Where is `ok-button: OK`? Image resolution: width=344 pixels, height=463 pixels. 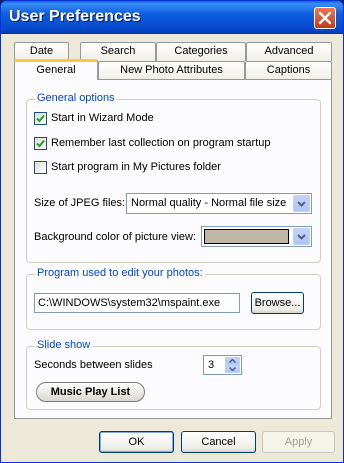 ok-button: OK is located at coordinates (136, 442).